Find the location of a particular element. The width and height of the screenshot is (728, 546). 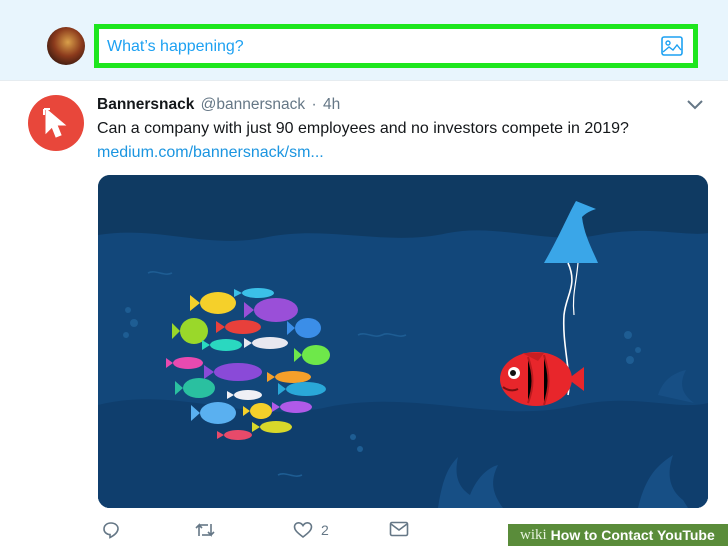

direct-message-button is located at coordinates (399, 529).